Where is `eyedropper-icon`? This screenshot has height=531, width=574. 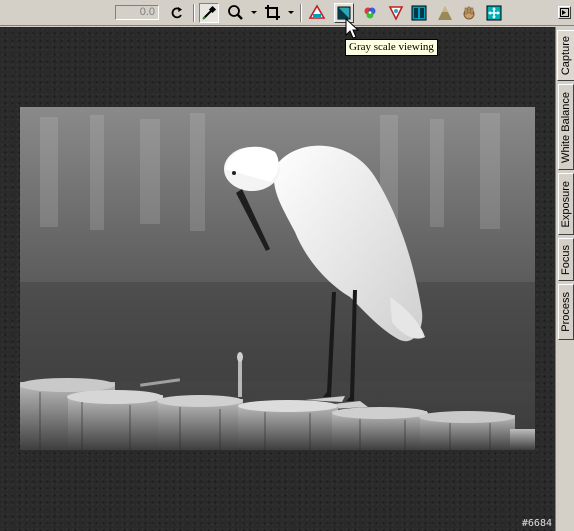
eyedropper-icon is located at coordinates (209, 12).